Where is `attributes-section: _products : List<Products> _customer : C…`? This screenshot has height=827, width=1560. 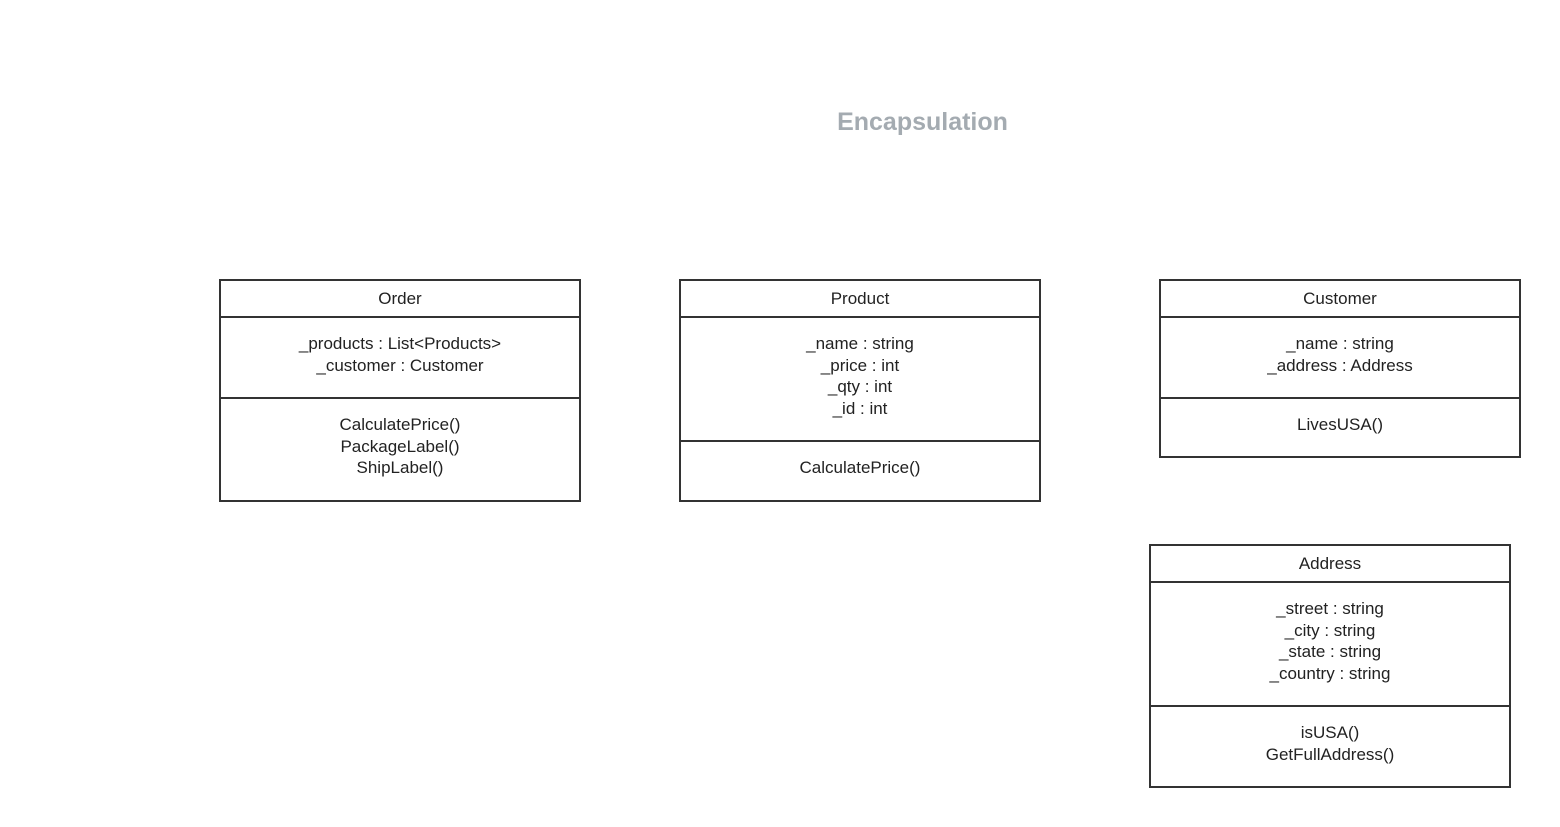 attributes-section: _products : List<Products> _customer : C… is located at coordinates (400, 358).